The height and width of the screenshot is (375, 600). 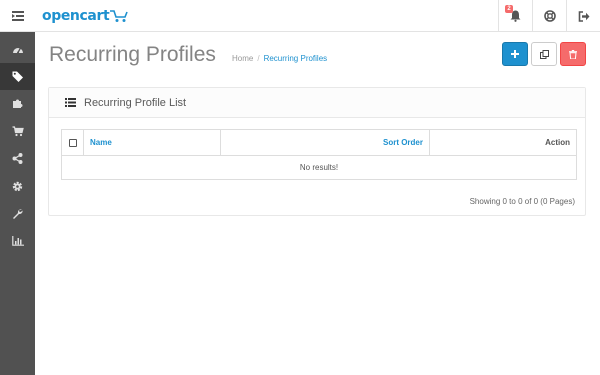 I want to click on plus-icon, so click(x=515, y=54).